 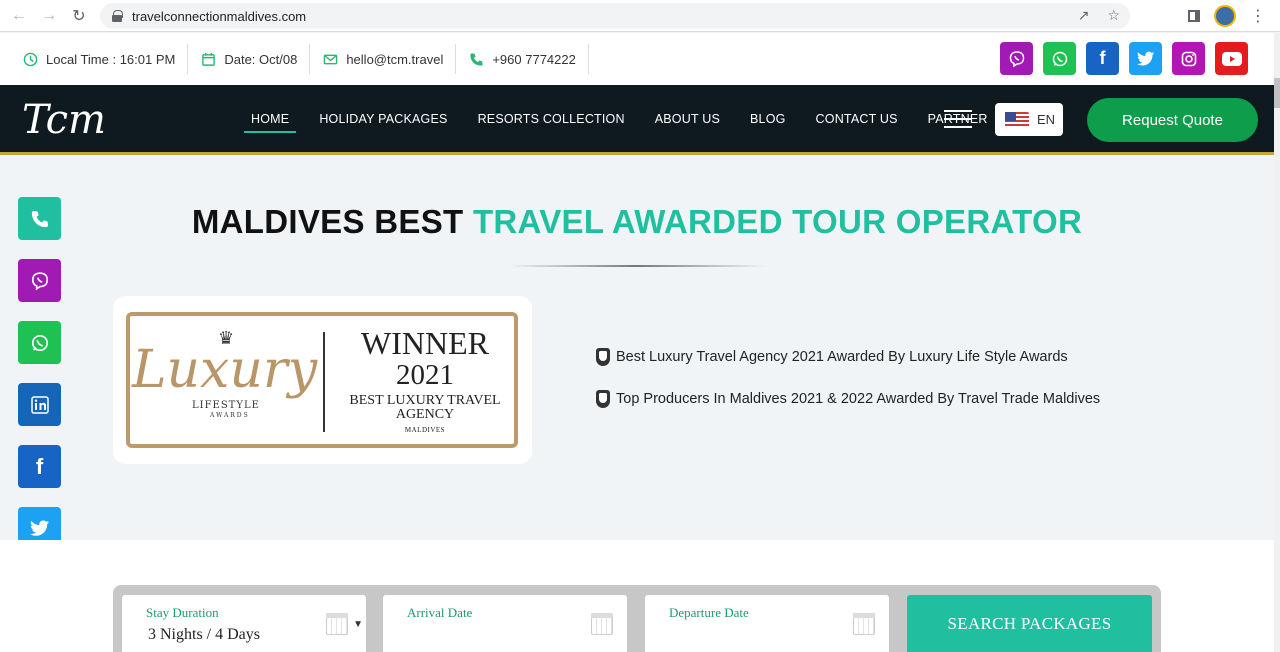 What do you see at coordinates (230, 415) in the screenshot?
I see `award-brand-sub2: AWARDS` at bounding box center [230, 415].